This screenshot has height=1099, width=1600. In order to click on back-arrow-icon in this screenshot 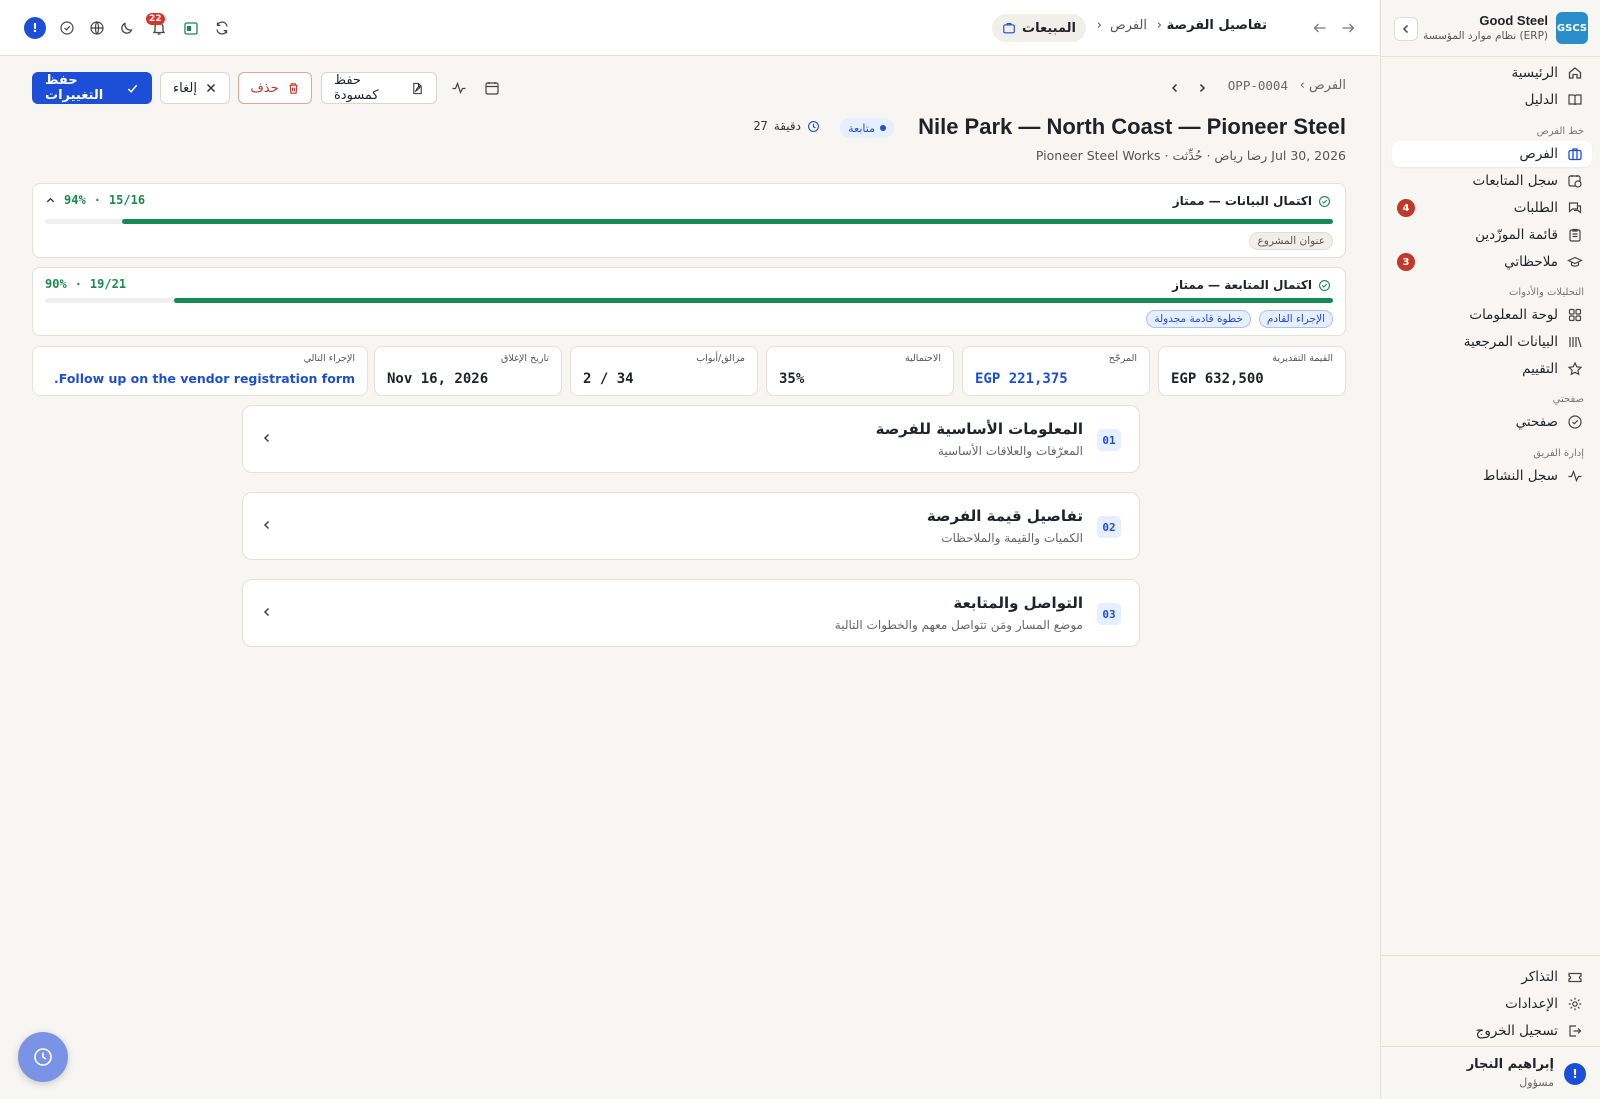, I will do `click(1320, 28)`.